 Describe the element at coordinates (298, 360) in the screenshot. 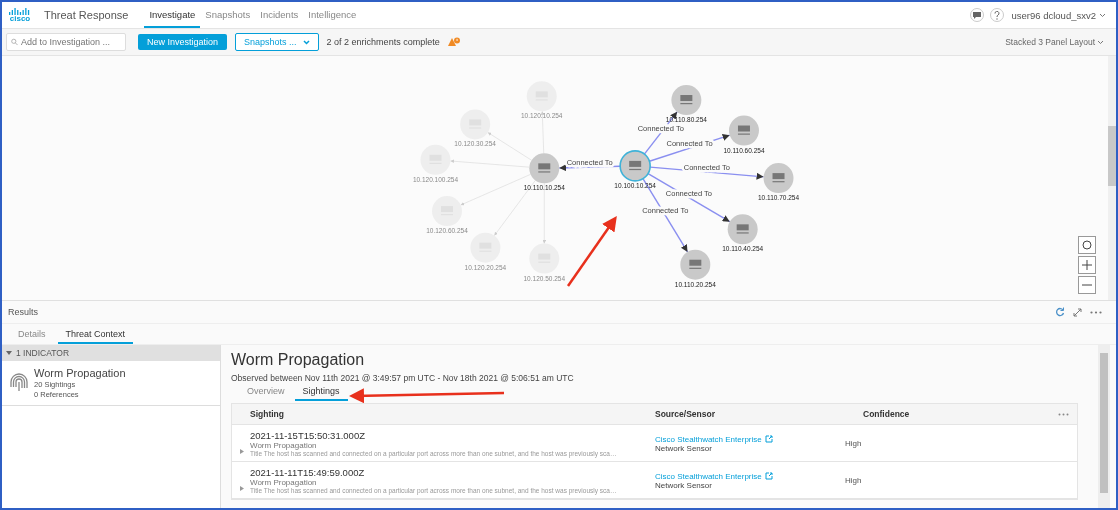

I see `detail-title: Worm Propagation` at that location.